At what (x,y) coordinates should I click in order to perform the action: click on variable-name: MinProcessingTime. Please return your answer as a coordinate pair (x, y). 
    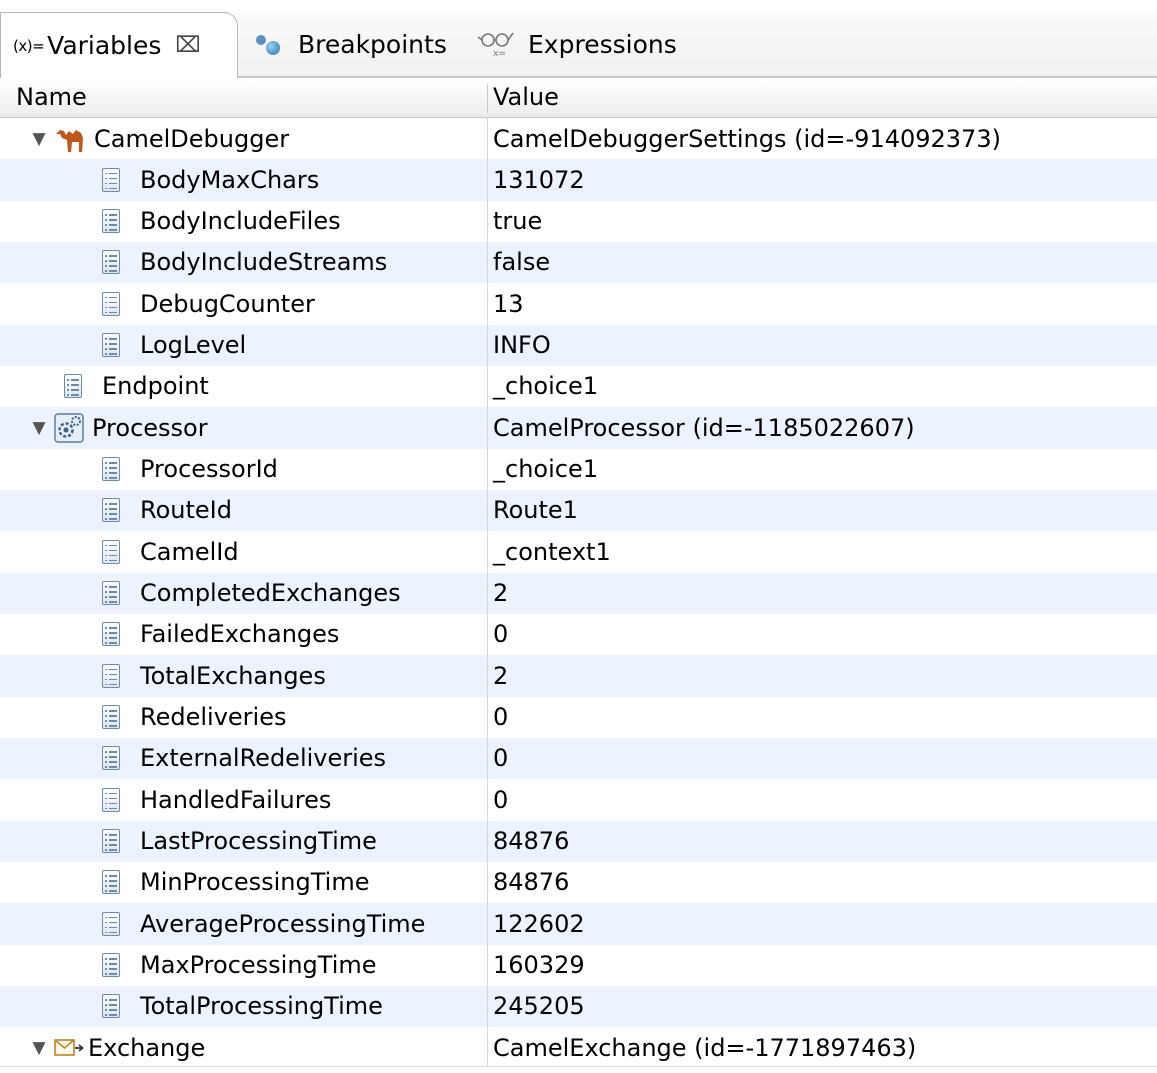
    Looking at the image, I should click on (255, 882).